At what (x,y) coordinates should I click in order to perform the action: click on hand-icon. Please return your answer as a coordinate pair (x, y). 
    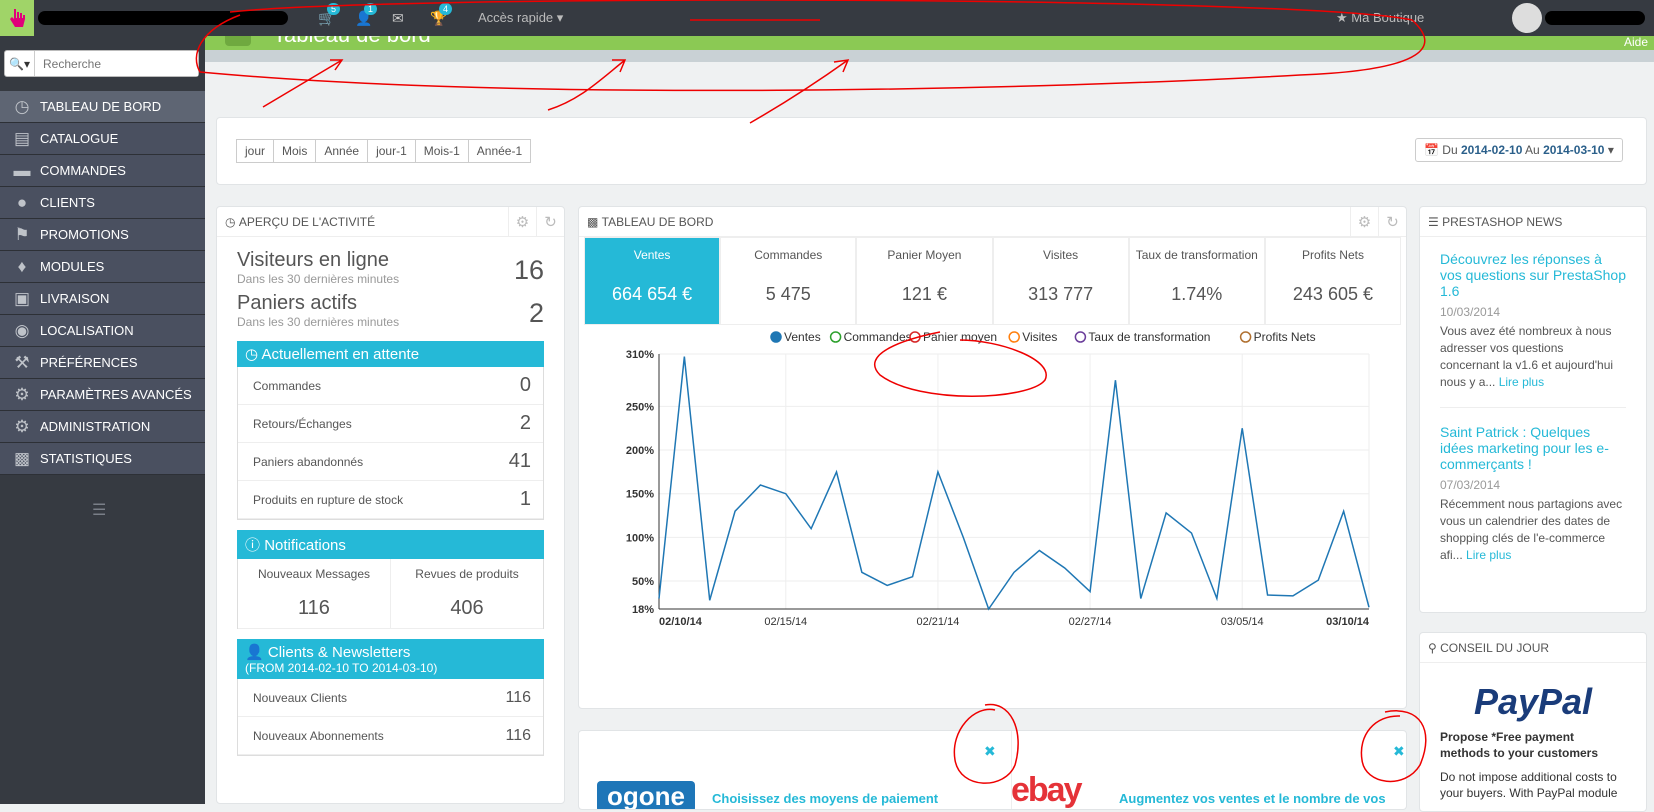
    Looking at the image, I should click on (17, 18).